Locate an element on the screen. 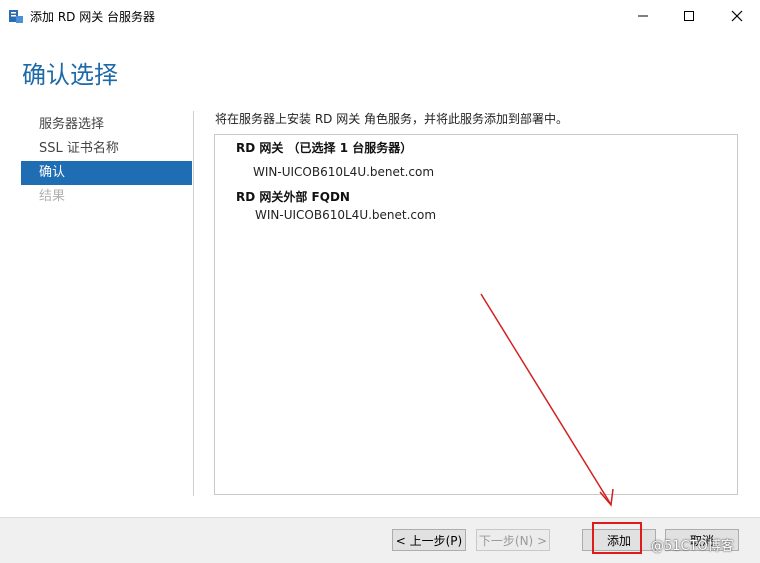 The image size is (760, 563). maximize-icon is located at coordinates (689, 16).